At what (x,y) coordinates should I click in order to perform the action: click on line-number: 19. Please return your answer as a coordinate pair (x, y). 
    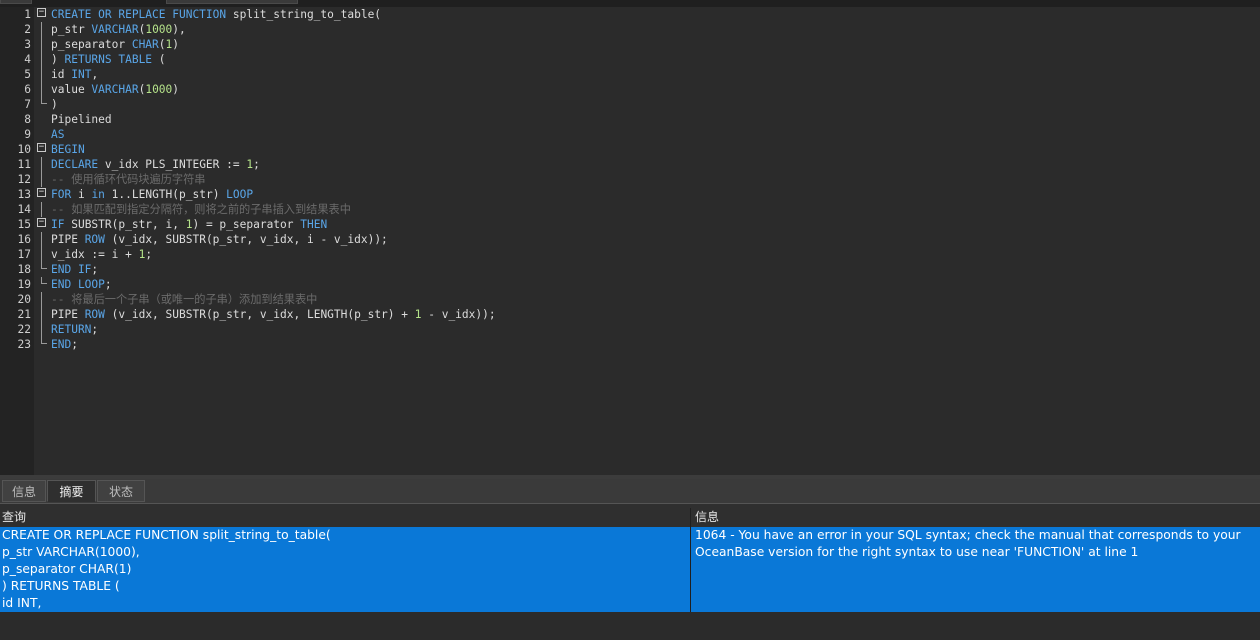
    Looking at the image, I should click on (24, 284).